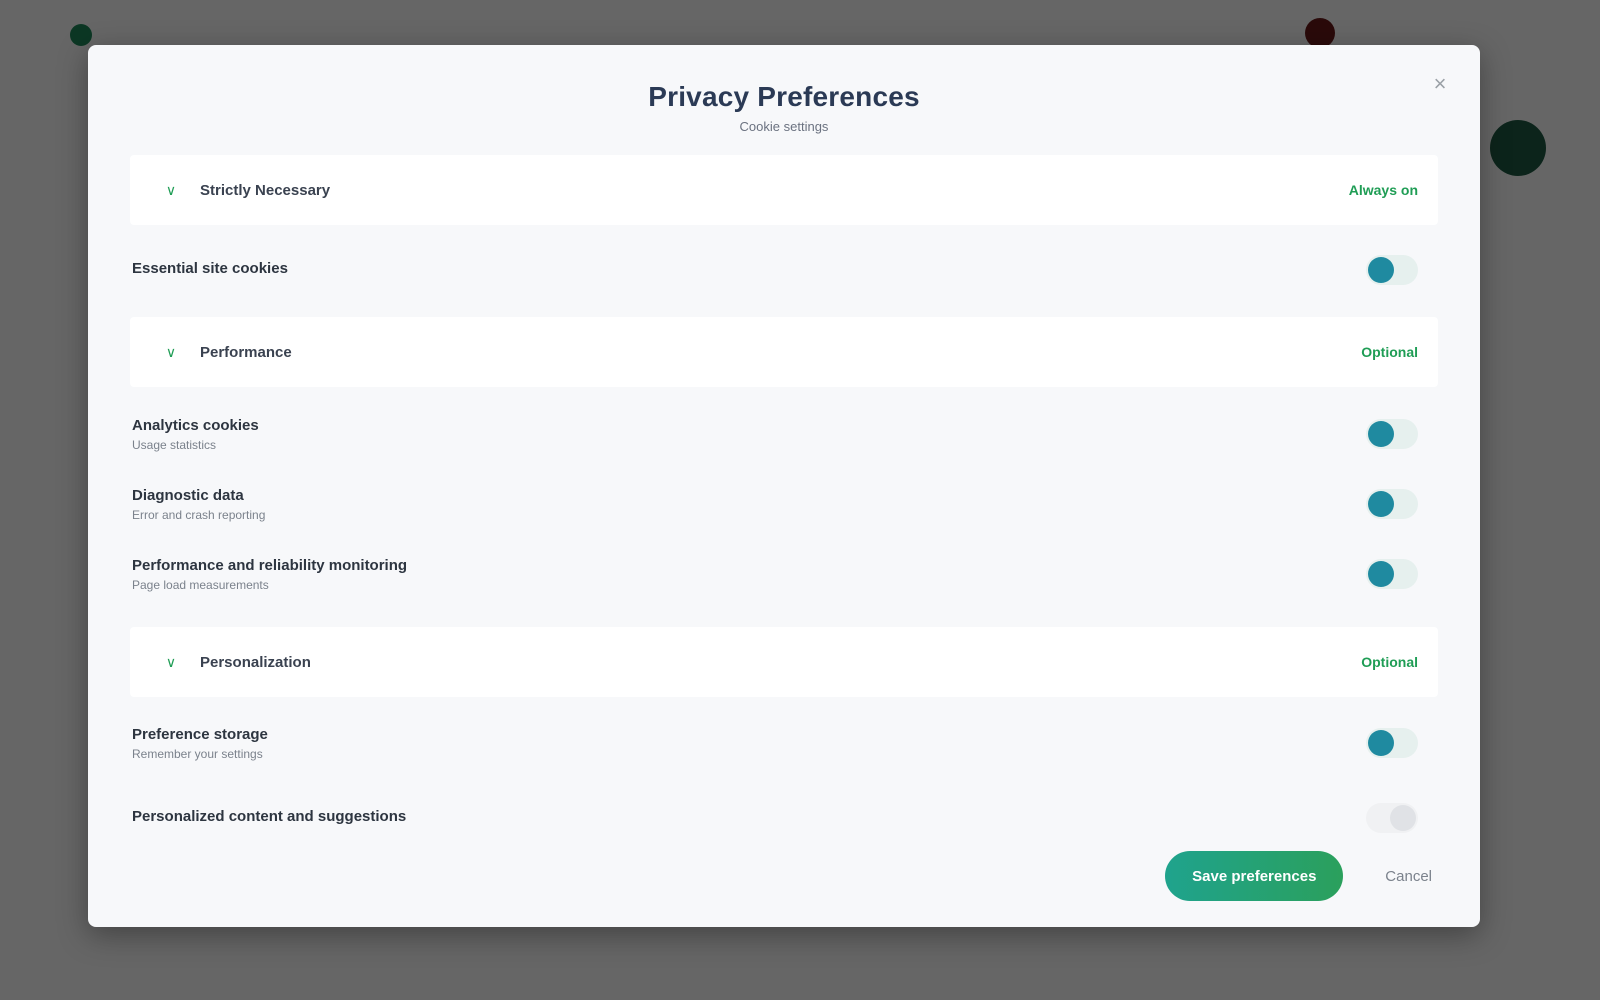  What do you see at coordinates (200, 584) in the screenshot?
I see `setting-description: Page load measurements` at bounding box center [200, 584].